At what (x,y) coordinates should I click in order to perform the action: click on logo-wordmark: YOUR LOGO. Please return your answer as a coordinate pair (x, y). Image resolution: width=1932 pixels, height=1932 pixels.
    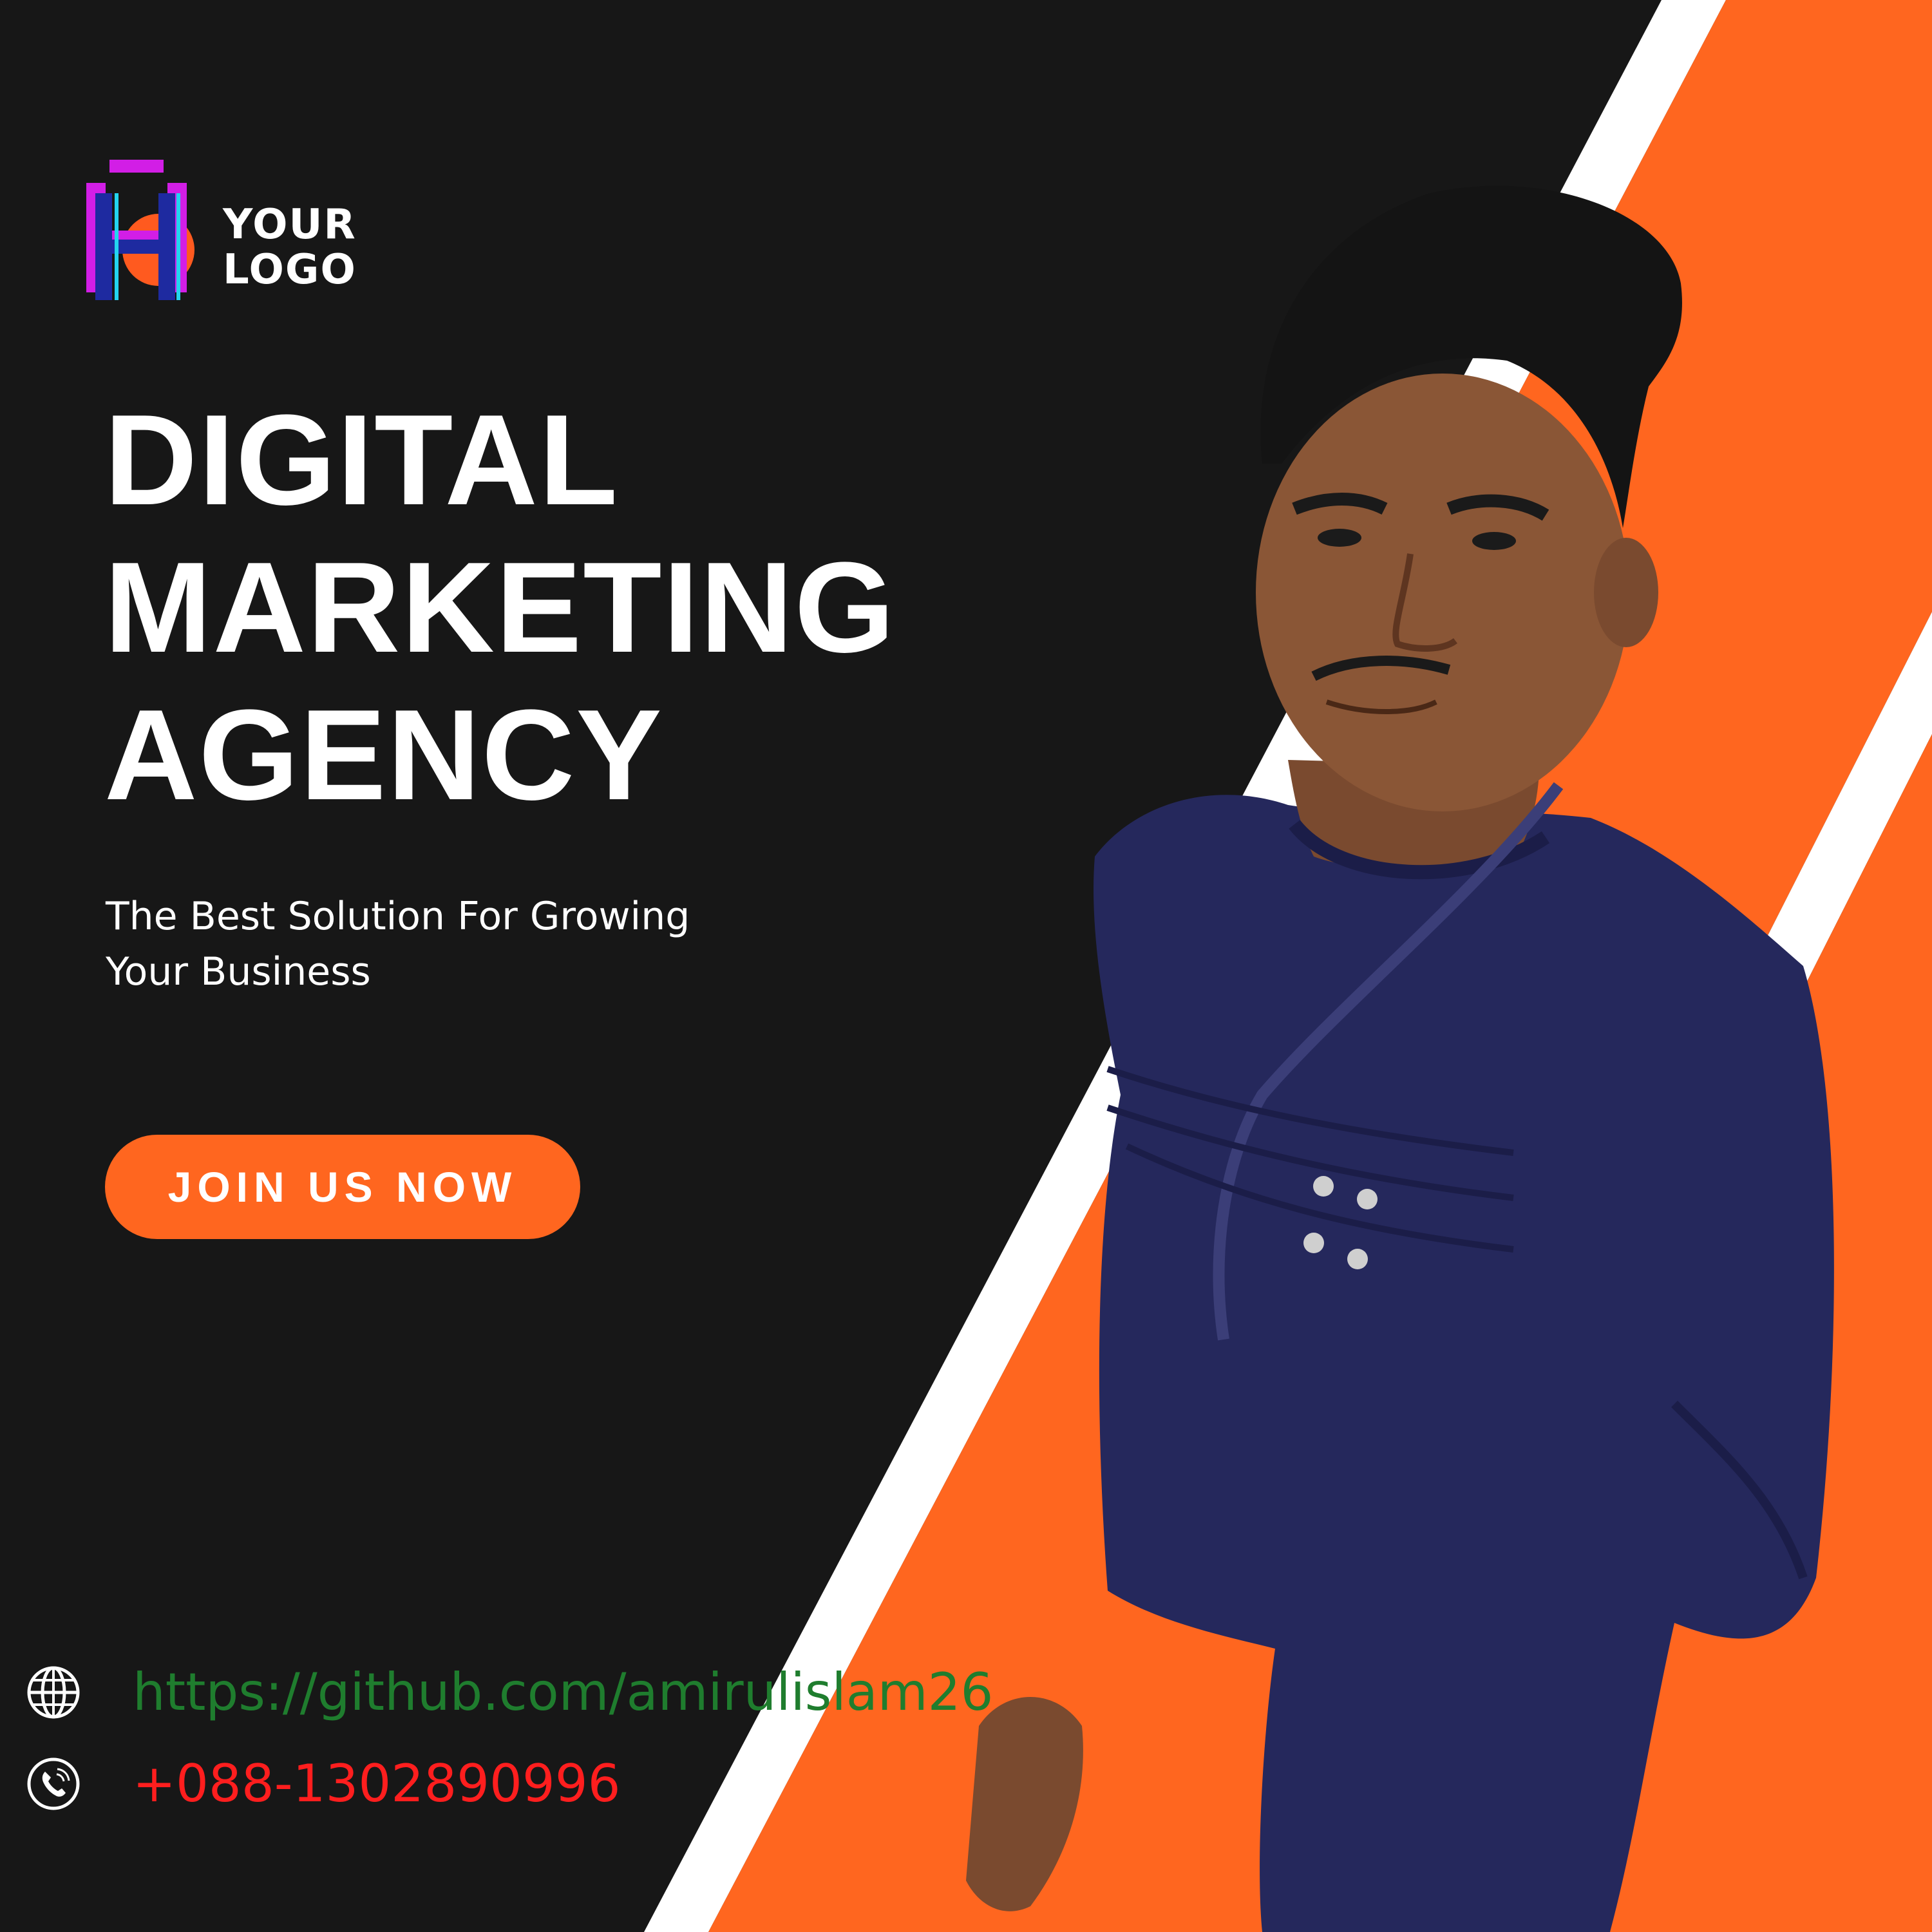
    Looking at the image, I should click on (290, 247).